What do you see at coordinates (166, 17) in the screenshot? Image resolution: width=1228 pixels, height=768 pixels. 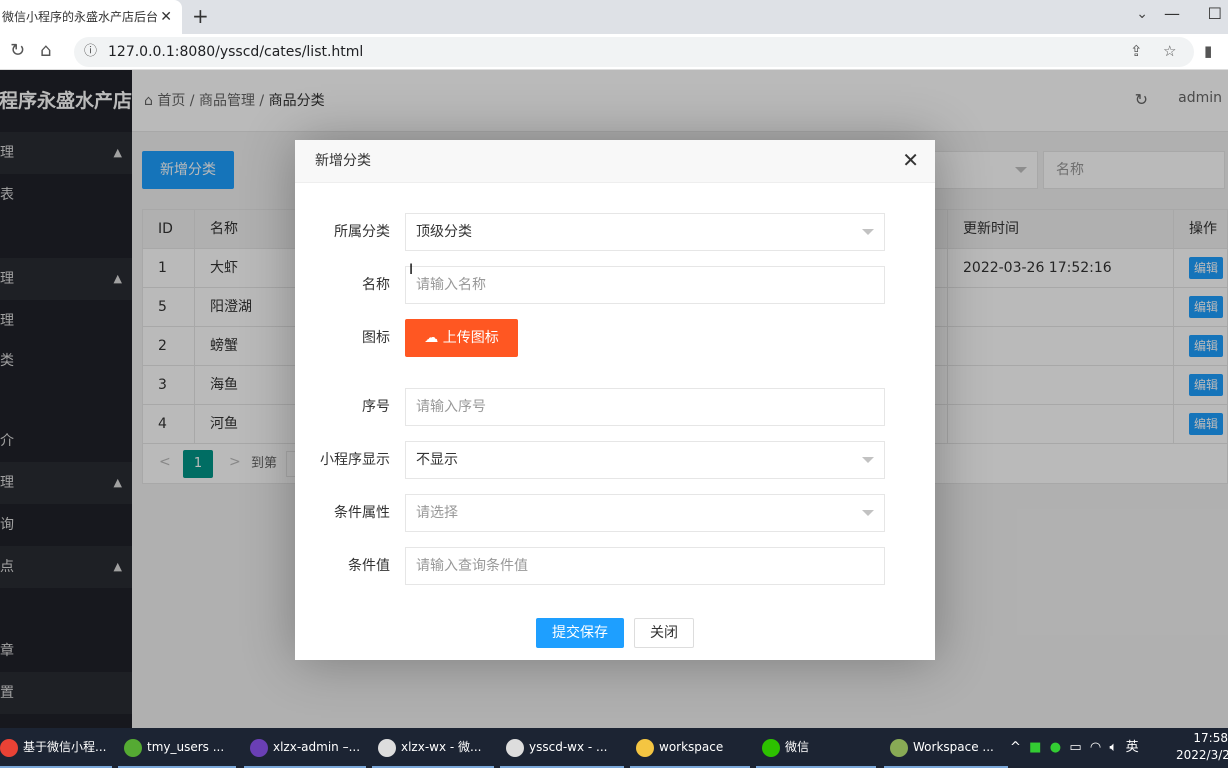 I see `close-tab-icon: ✕` at bounding box center [166, 17].